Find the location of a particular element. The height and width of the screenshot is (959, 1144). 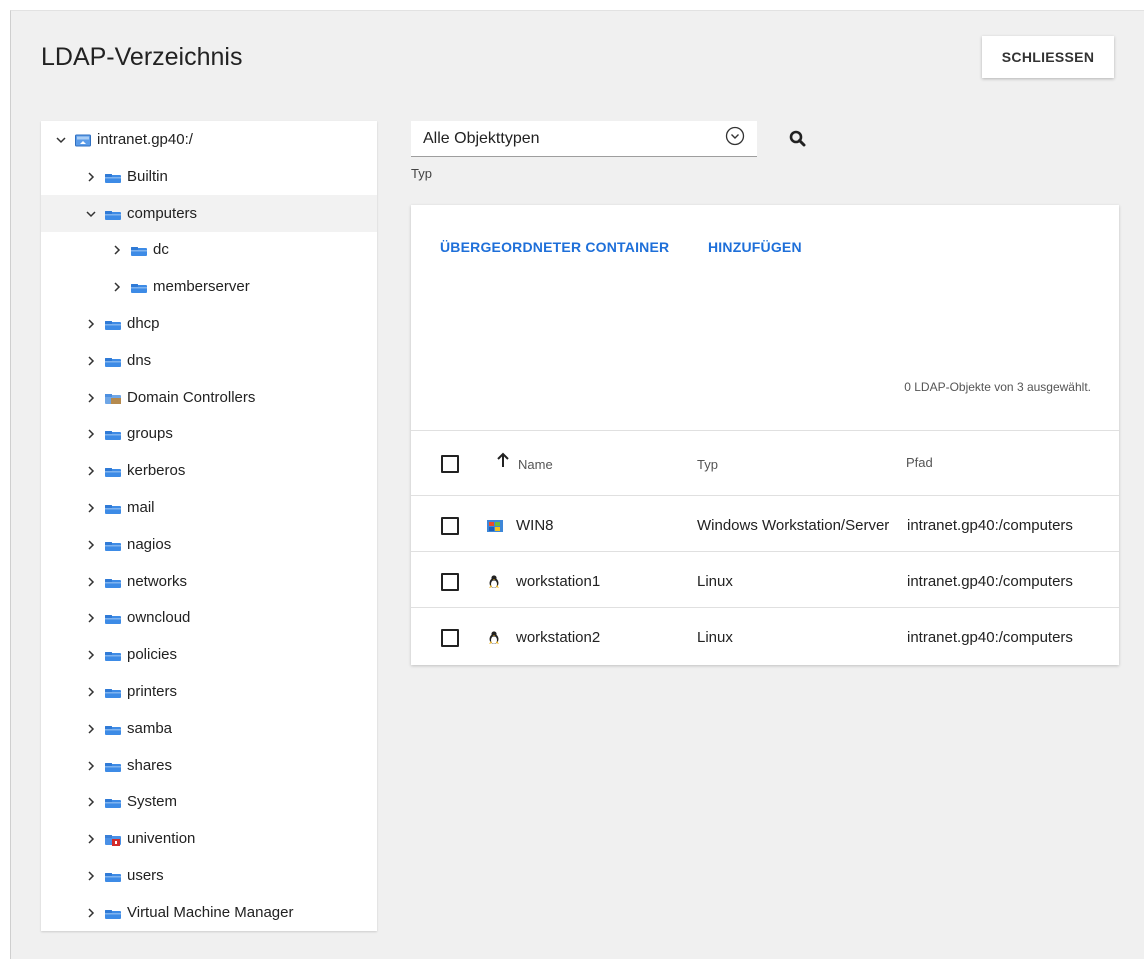

tree-item: policies is located at coordinates (209, 654).